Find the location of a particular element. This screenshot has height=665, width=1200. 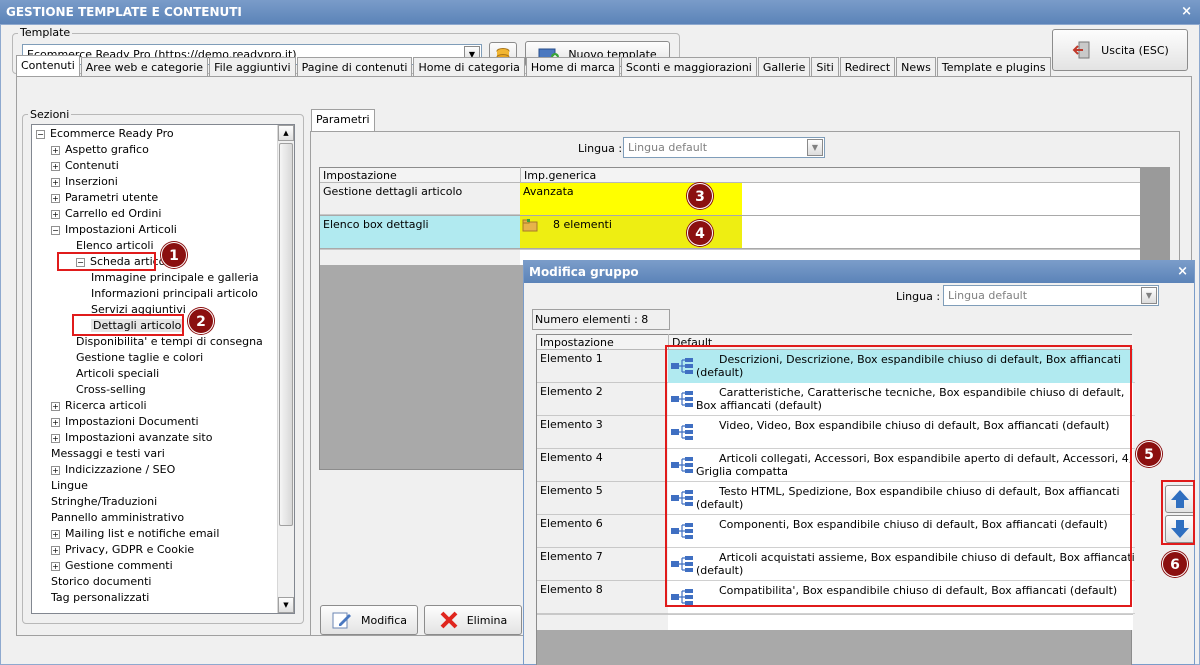

window-title: GESTIONE TEMPLATE E CONTENUTI is located at coordinates (124, 12).